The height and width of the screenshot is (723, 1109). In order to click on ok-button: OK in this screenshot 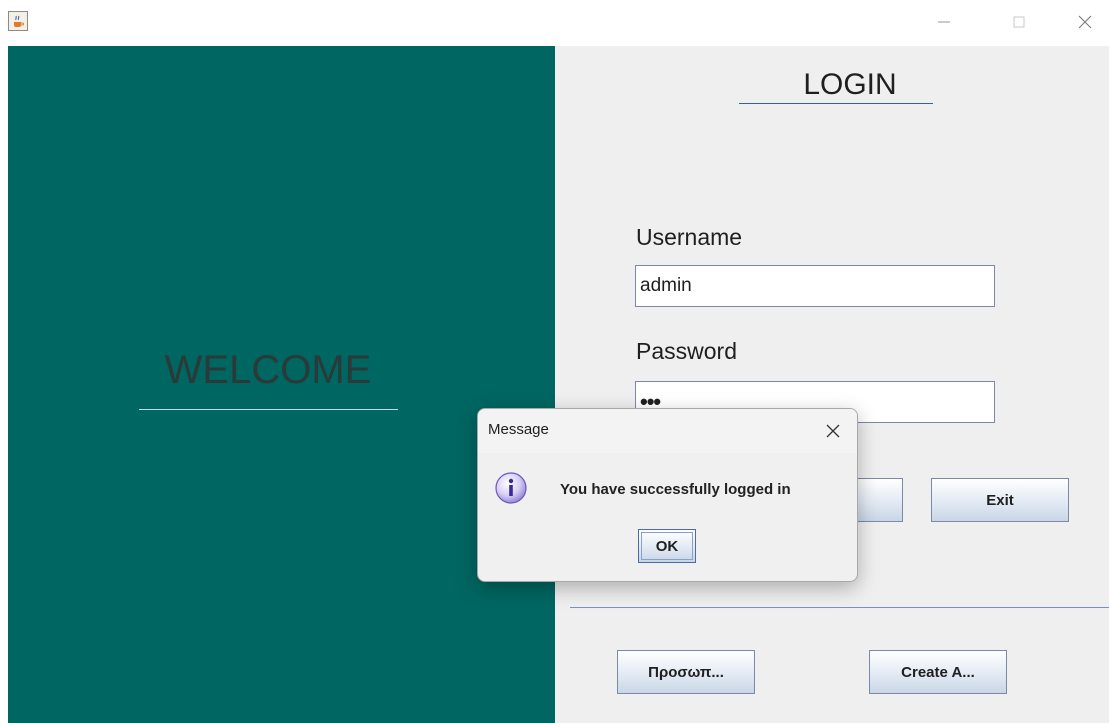, I will do `click(667, 546)`.